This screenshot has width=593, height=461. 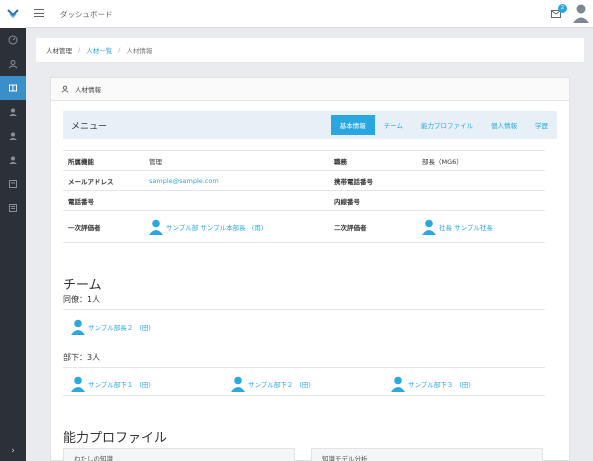 What do you see at coordinates (427, 454) in the screenshot?
I see `knowledge-model-card: 知識モデル分析` at bounding box center [427, 454].